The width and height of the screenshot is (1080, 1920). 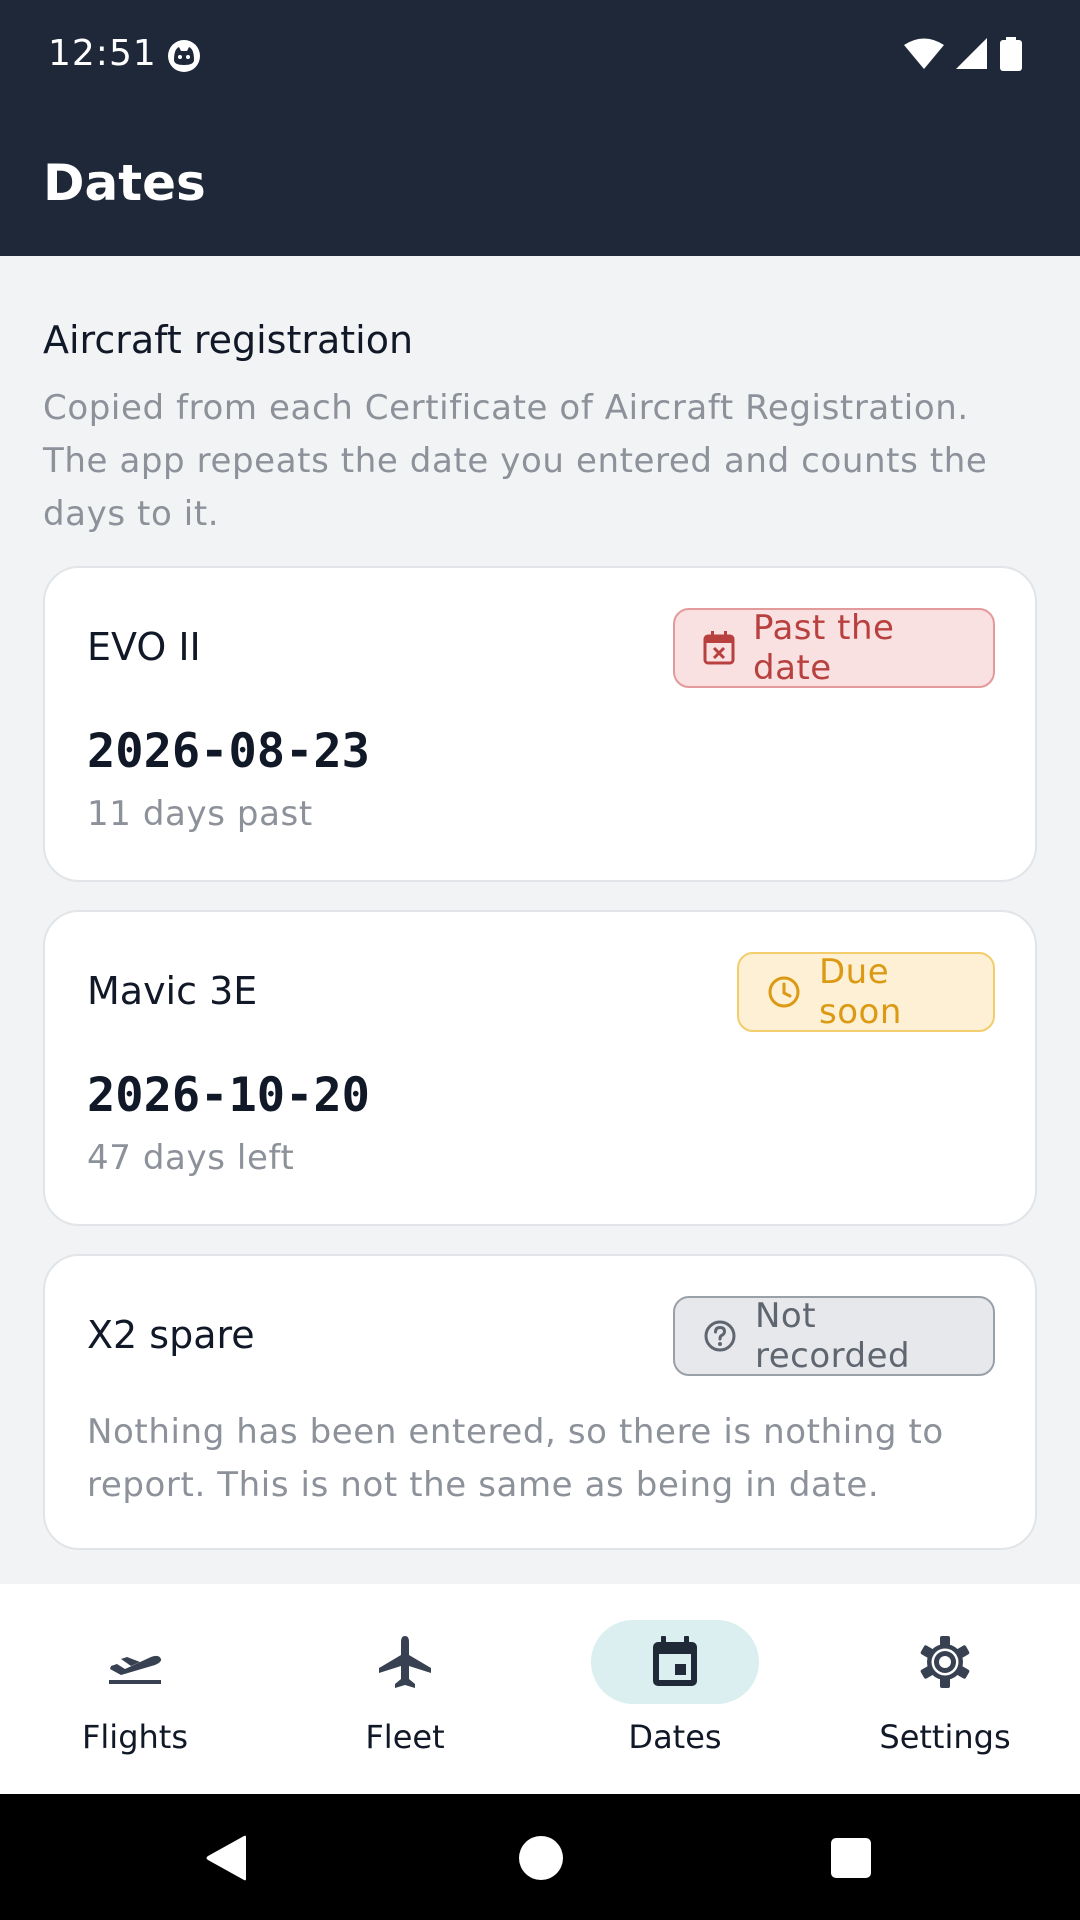 I want to click on recents-icon, so click(x=851, y=1858).